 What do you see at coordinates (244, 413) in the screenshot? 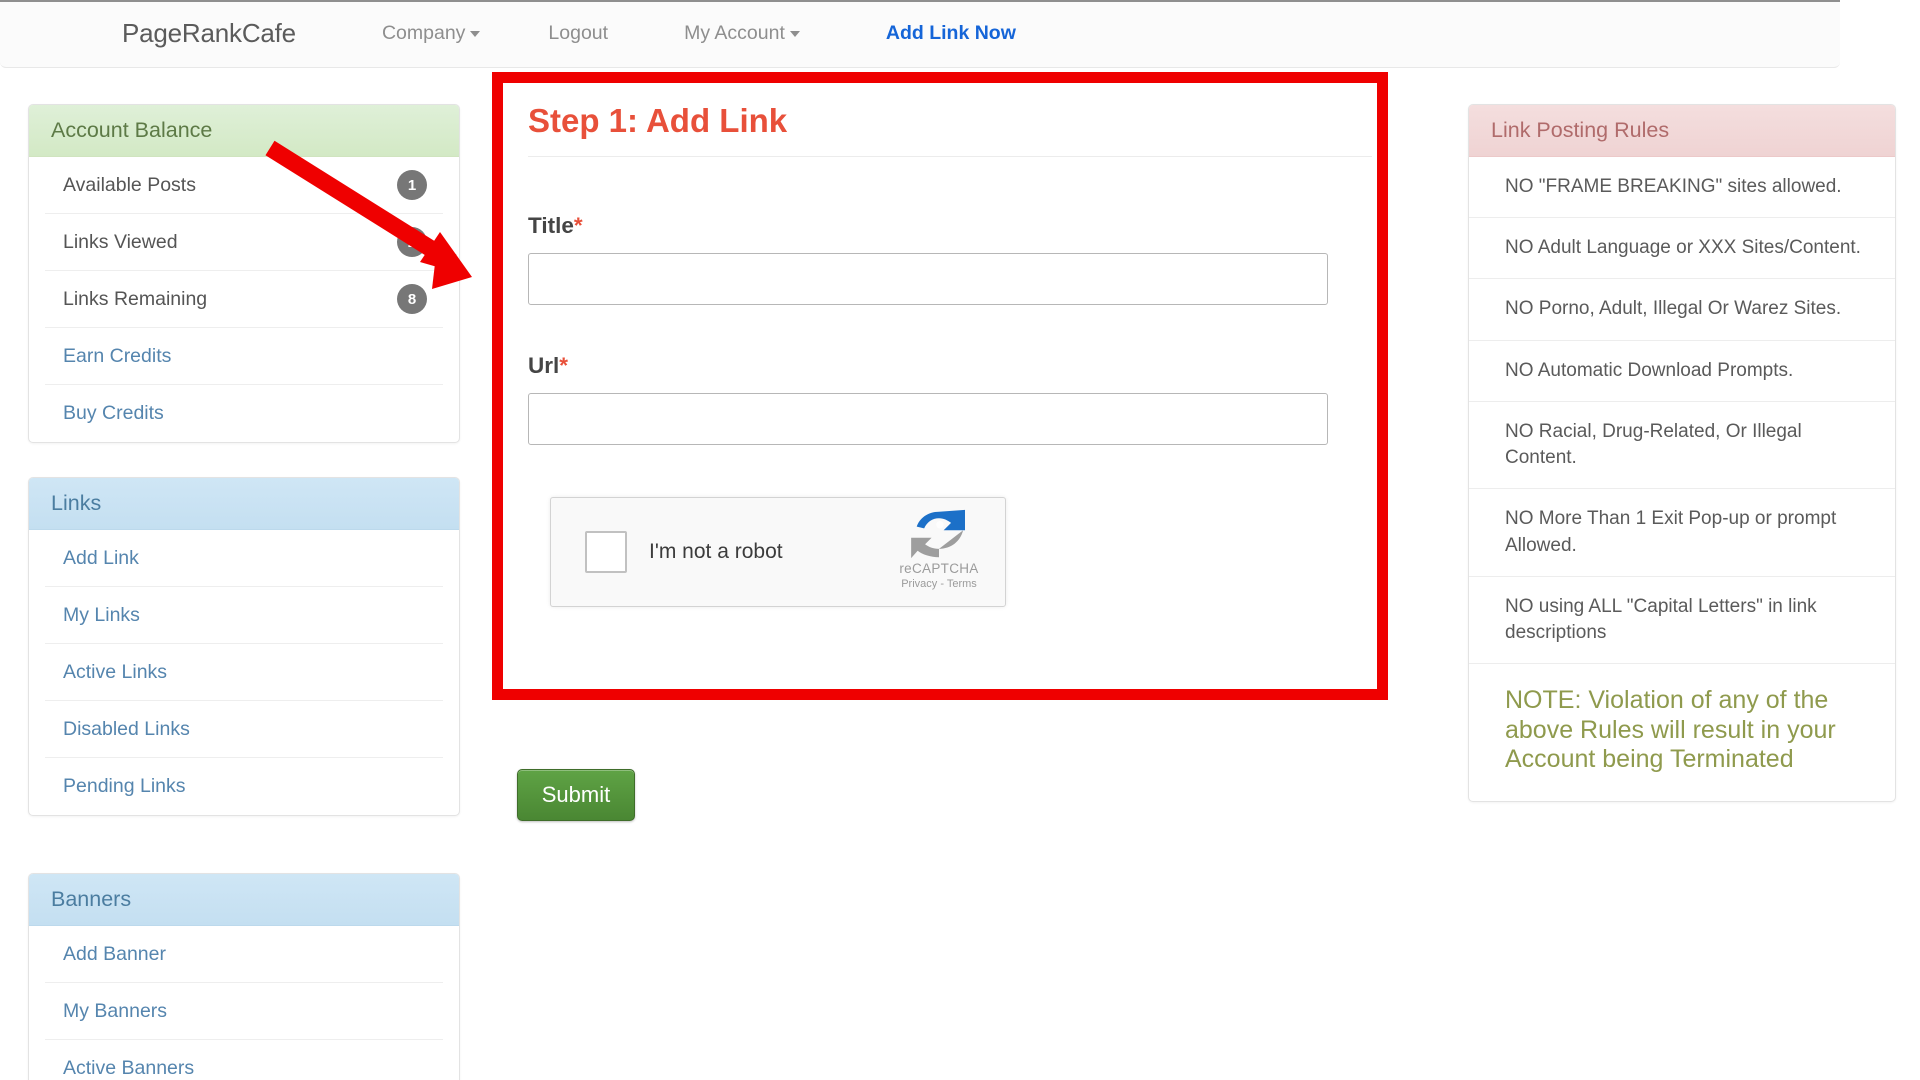
I see `sidebar-item-buy-credits: Buy Credits` at bounding box center [244, 413].